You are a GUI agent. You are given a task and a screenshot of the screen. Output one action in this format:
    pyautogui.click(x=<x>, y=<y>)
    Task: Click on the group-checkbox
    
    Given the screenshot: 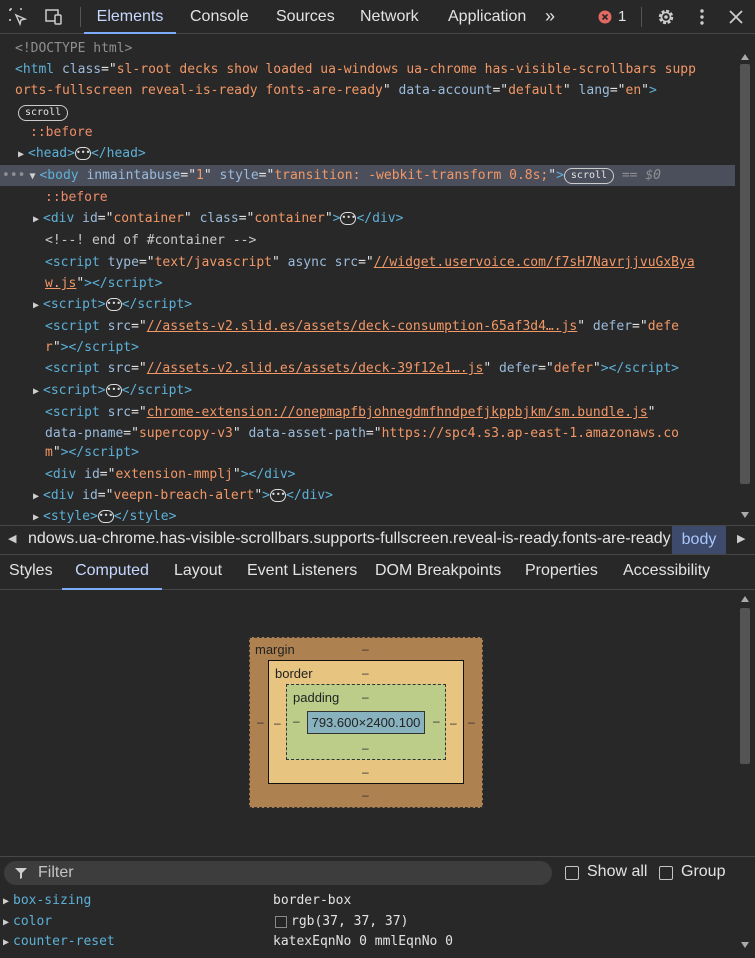 What is the action you would take?
    pyautogui.click(x=666, y=873)
    